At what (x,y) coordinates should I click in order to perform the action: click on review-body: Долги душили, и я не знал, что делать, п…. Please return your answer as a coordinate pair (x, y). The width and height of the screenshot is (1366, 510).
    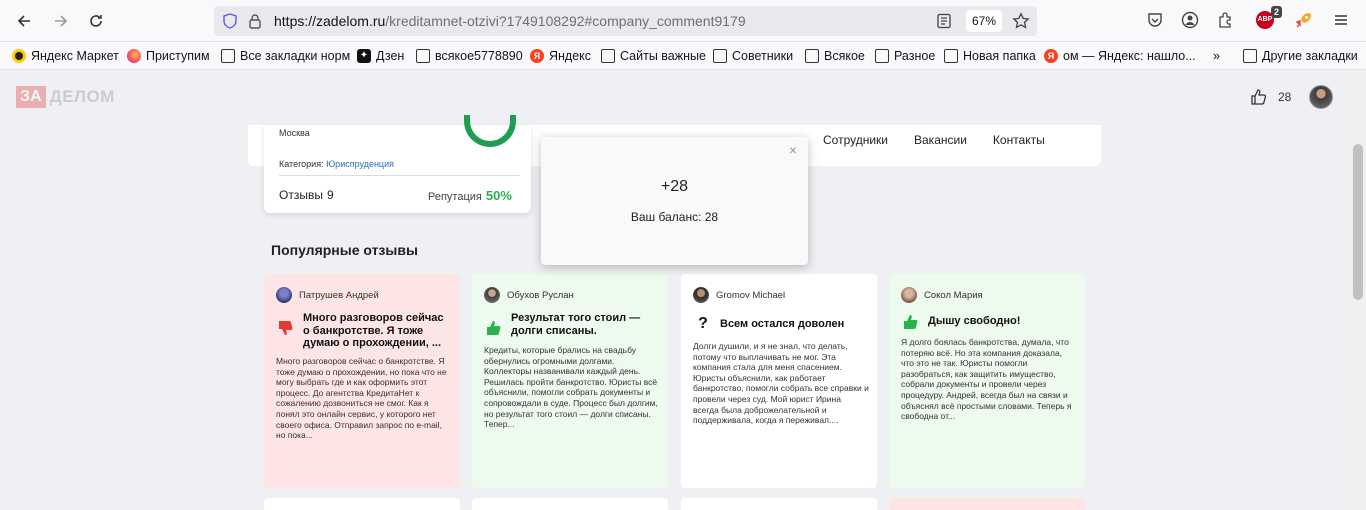
    Looking at the image, I should click on (781, 383).